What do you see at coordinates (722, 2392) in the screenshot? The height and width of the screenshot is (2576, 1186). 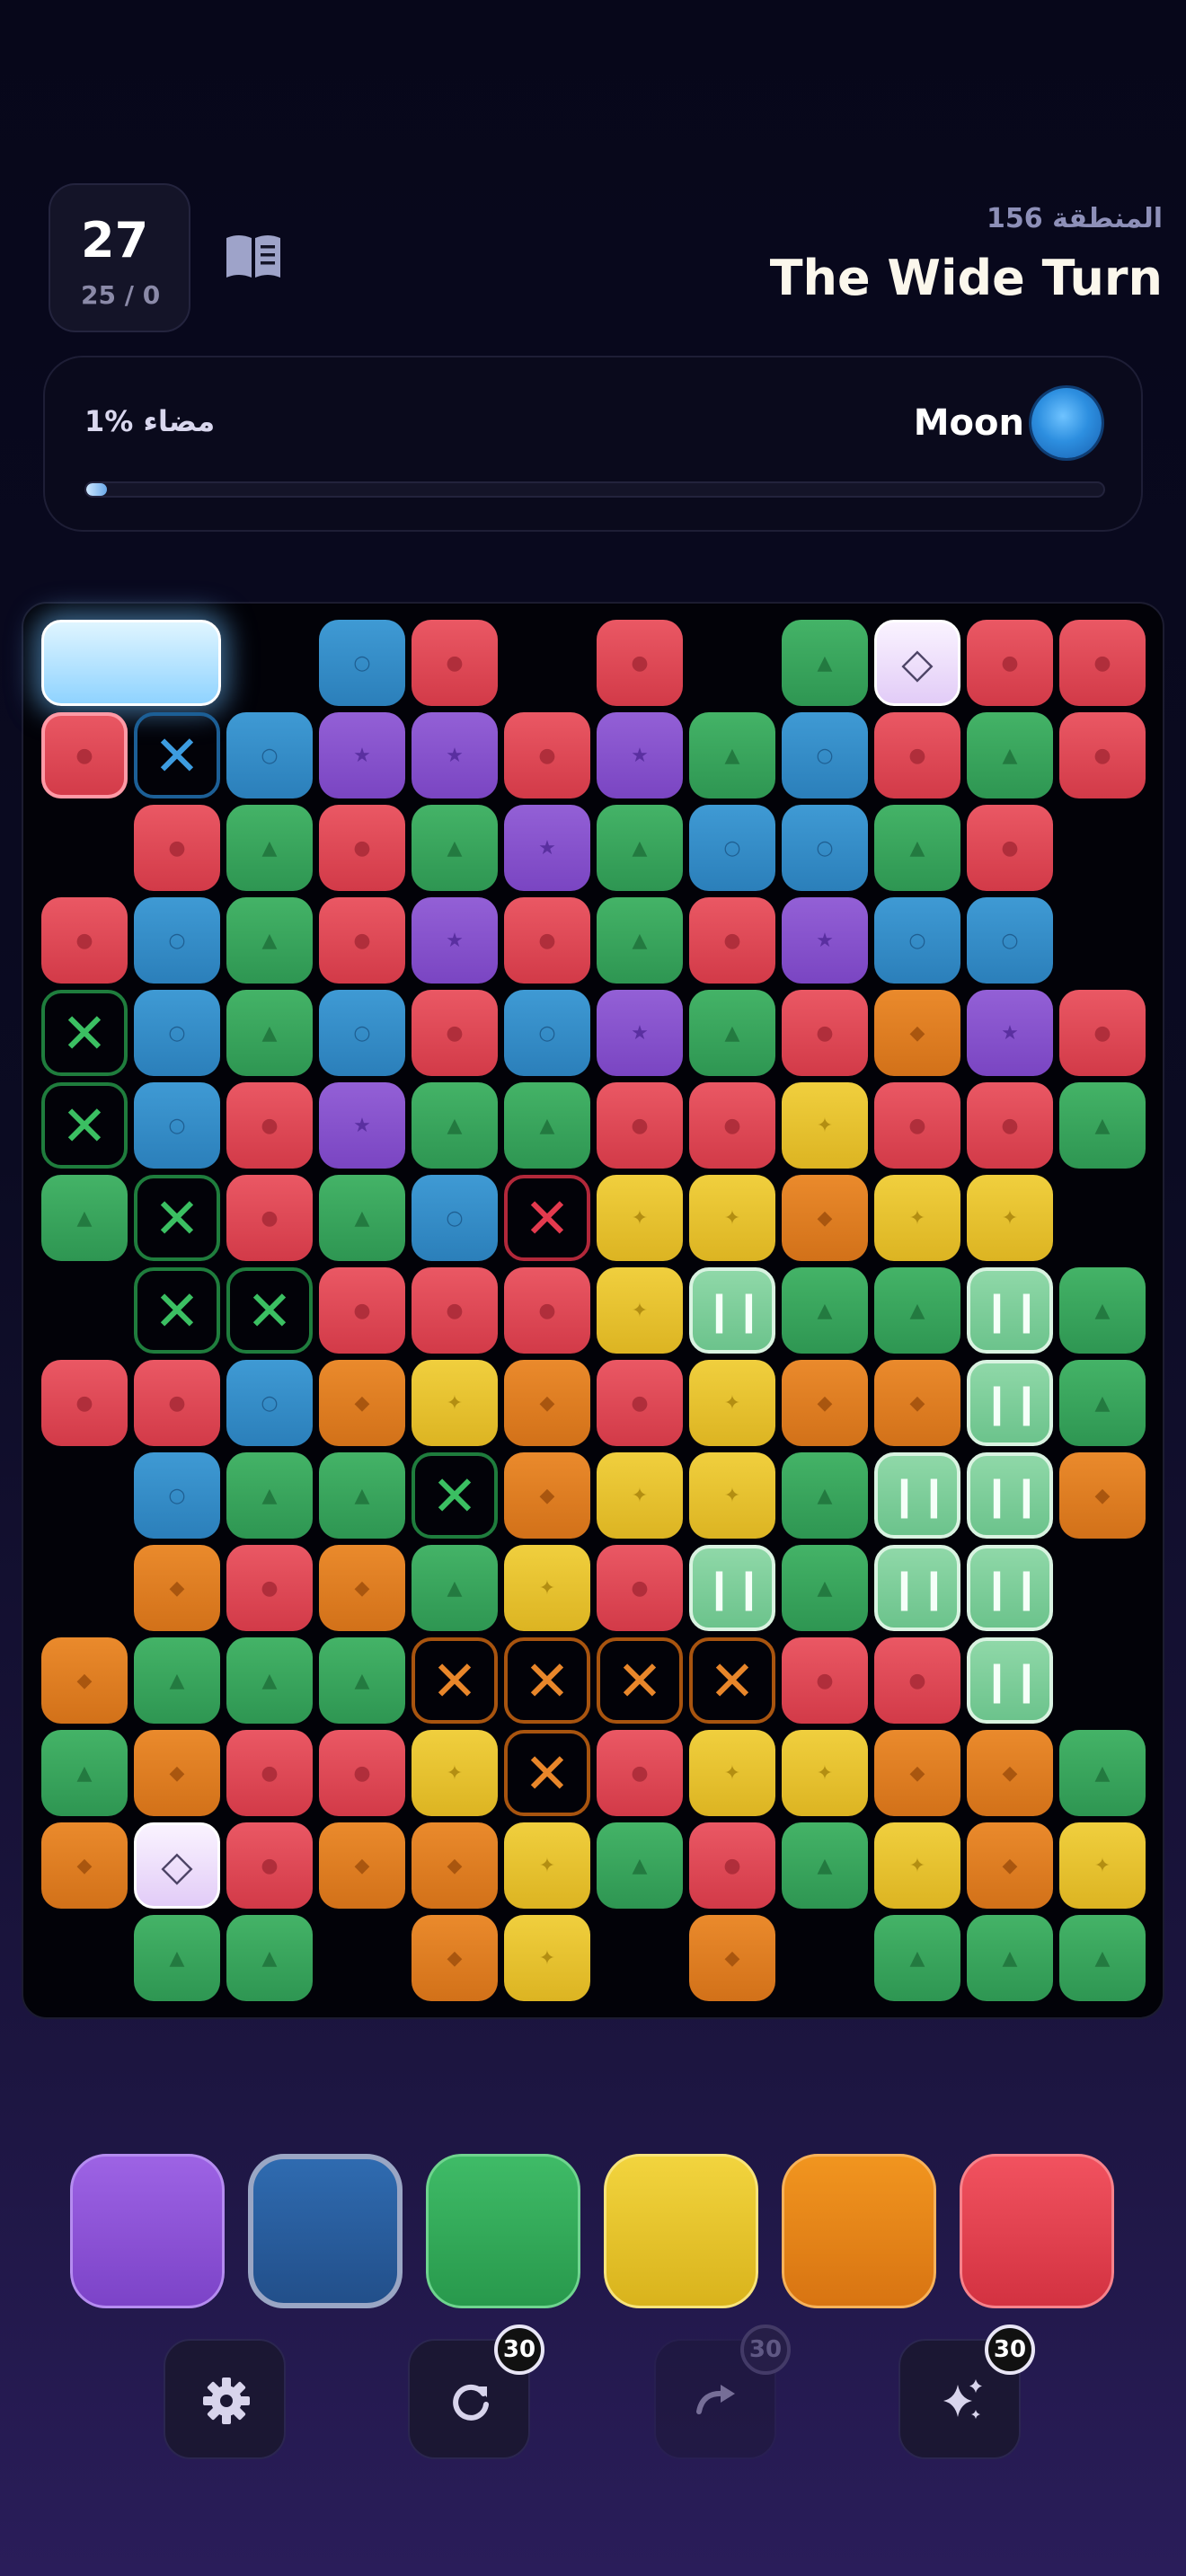 I see `redo-button: 30` at bounding box center [722, 2392].